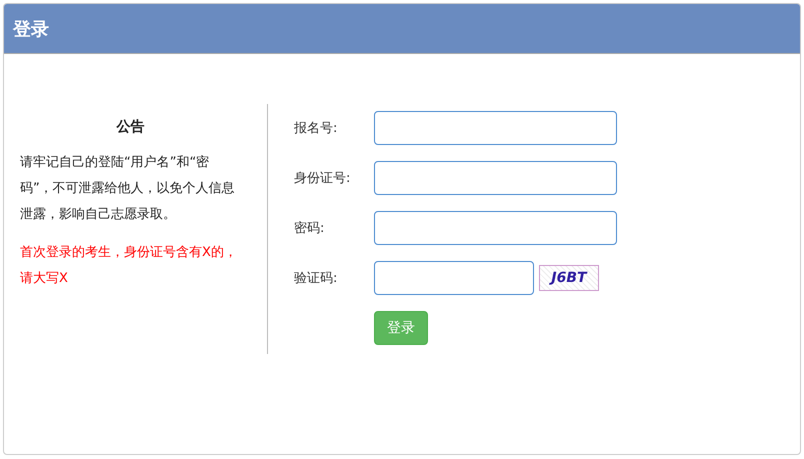 Image resolution: width=804 pixels, height=459 pixels. What do you see at coordinates (128, 189) in the screenshot?
I see `notice-text: 请牢记自己的登陆“用户名”和“密码”，不可泄露给他人，以免个人信息泄露，影响自己志愿录取。` at bounding box center [128, 189].